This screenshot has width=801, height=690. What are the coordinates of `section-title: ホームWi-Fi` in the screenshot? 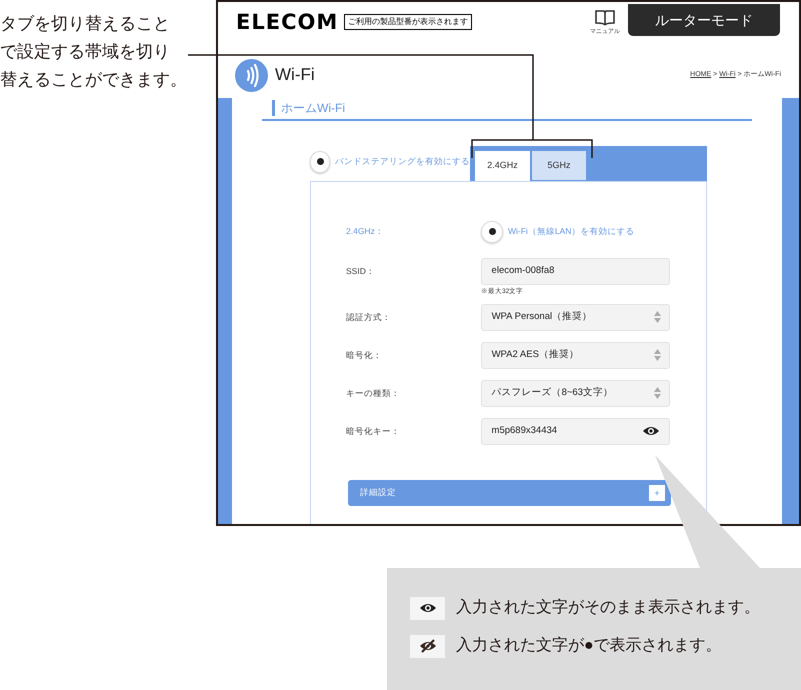 It's located at (313, 108).